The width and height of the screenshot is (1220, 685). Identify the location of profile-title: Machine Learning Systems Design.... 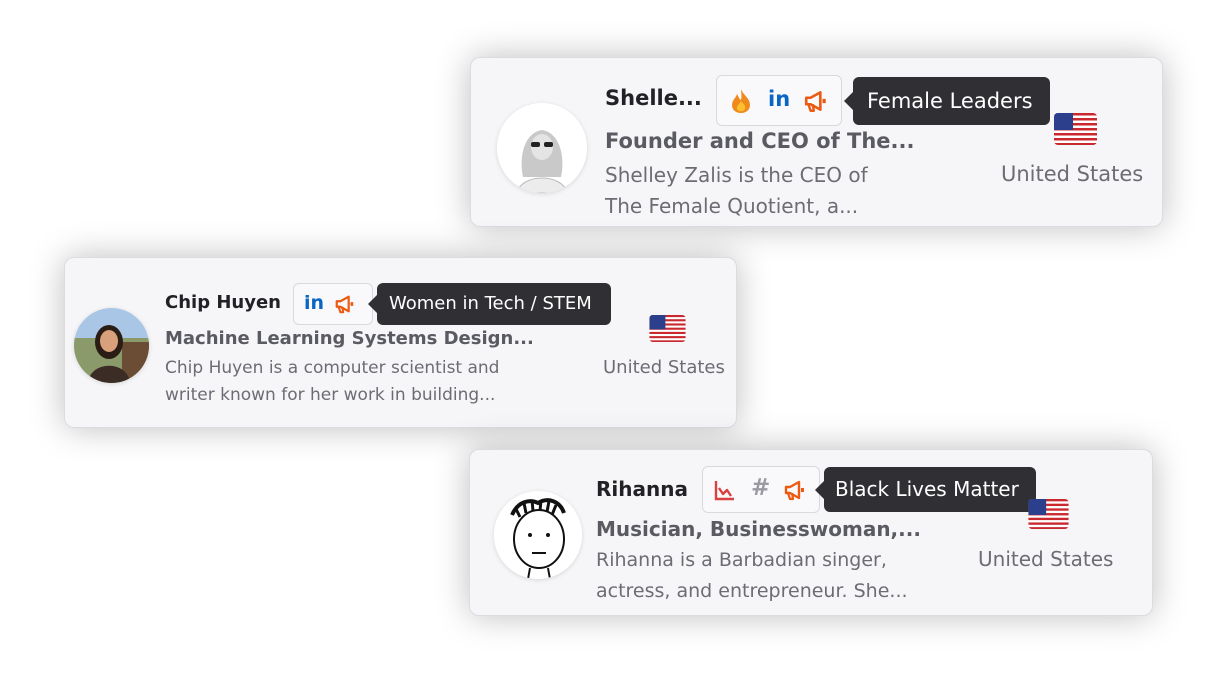
(349, 338).